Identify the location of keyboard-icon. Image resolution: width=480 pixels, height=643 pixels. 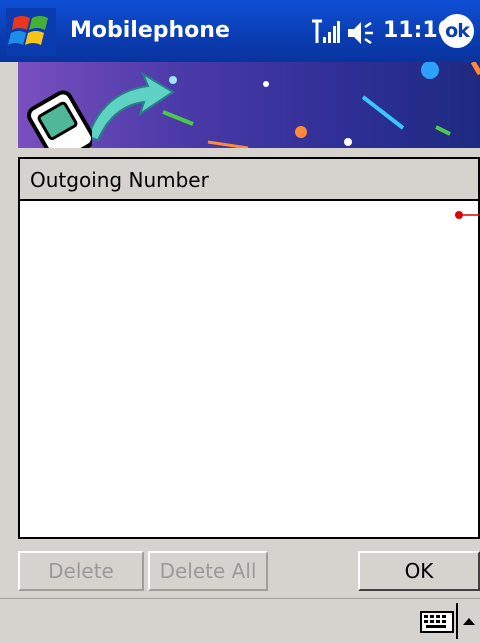
(437, 622).